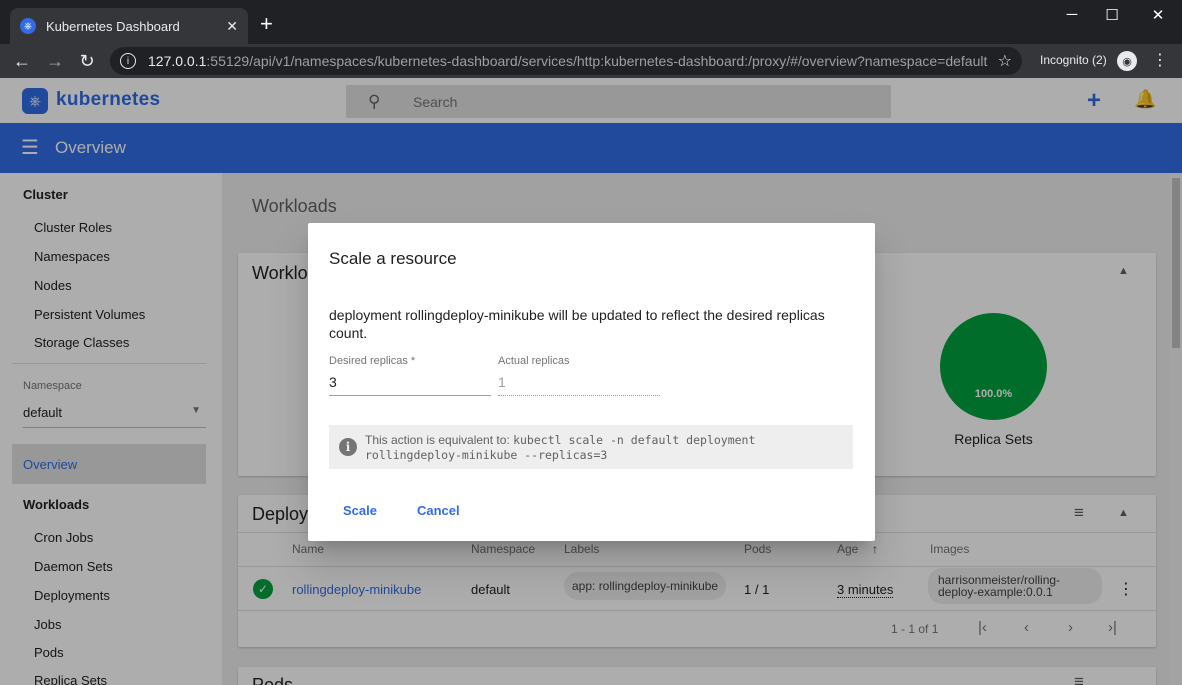 The image size is (1182, 685). I want to click on forward-icon: →, so click(55, 61).